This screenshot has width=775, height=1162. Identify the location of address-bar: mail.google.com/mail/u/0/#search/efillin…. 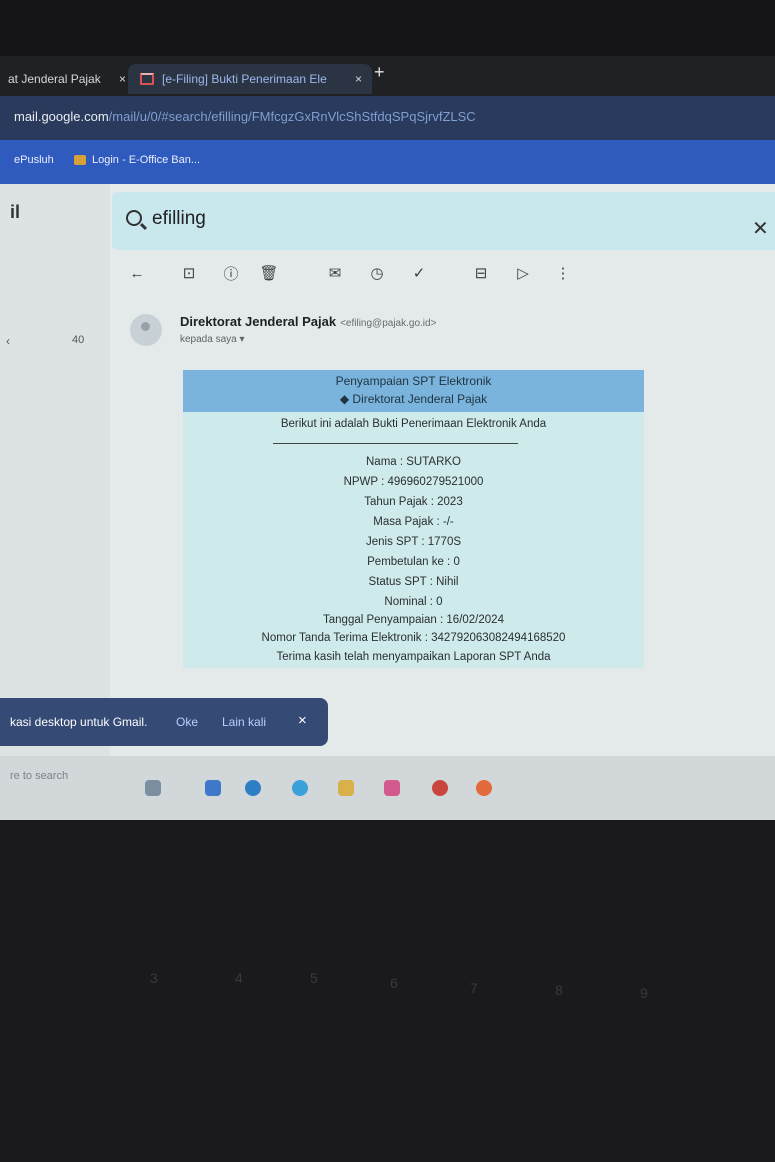
(387, 118).